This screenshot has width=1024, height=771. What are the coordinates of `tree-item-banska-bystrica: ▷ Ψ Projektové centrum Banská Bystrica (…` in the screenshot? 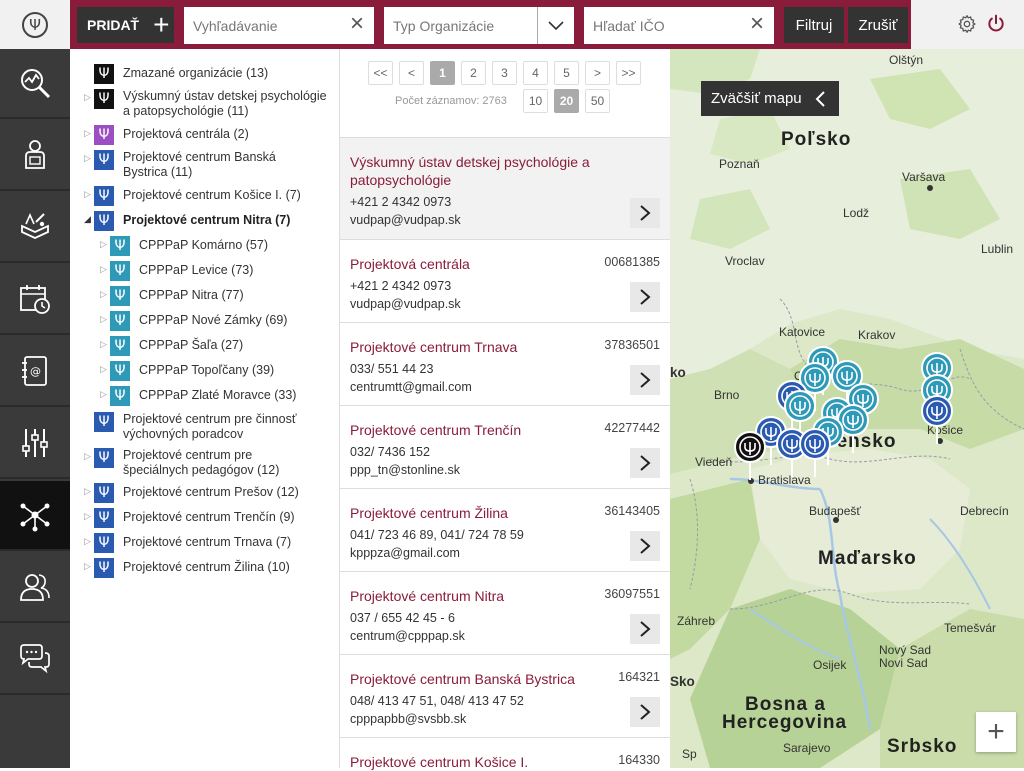 It's located at (198, 165).